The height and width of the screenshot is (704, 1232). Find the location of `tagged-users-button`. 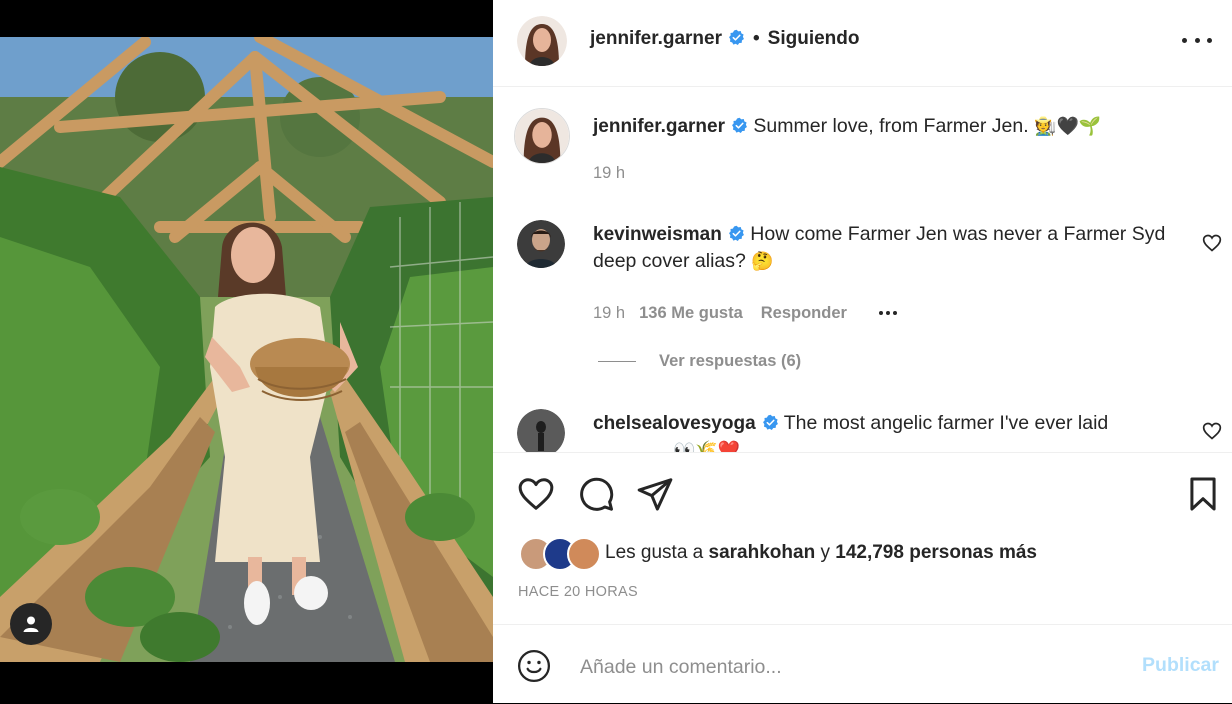

tagged-users-button is located at coordinates (31, 624).